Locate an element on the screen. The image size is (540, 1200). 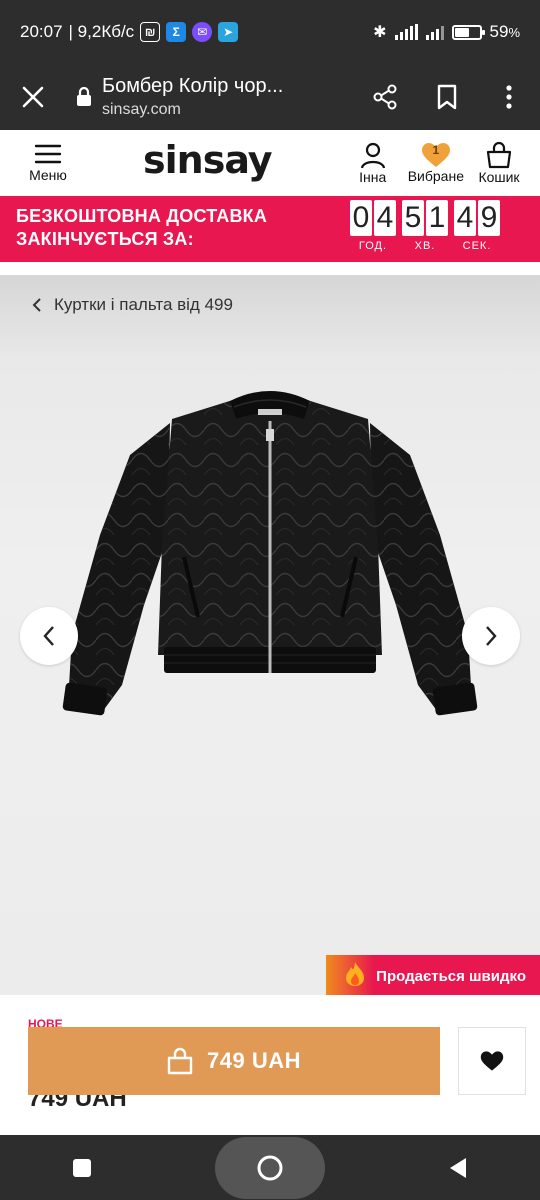
share-icon is located at coordinates (385, 97).